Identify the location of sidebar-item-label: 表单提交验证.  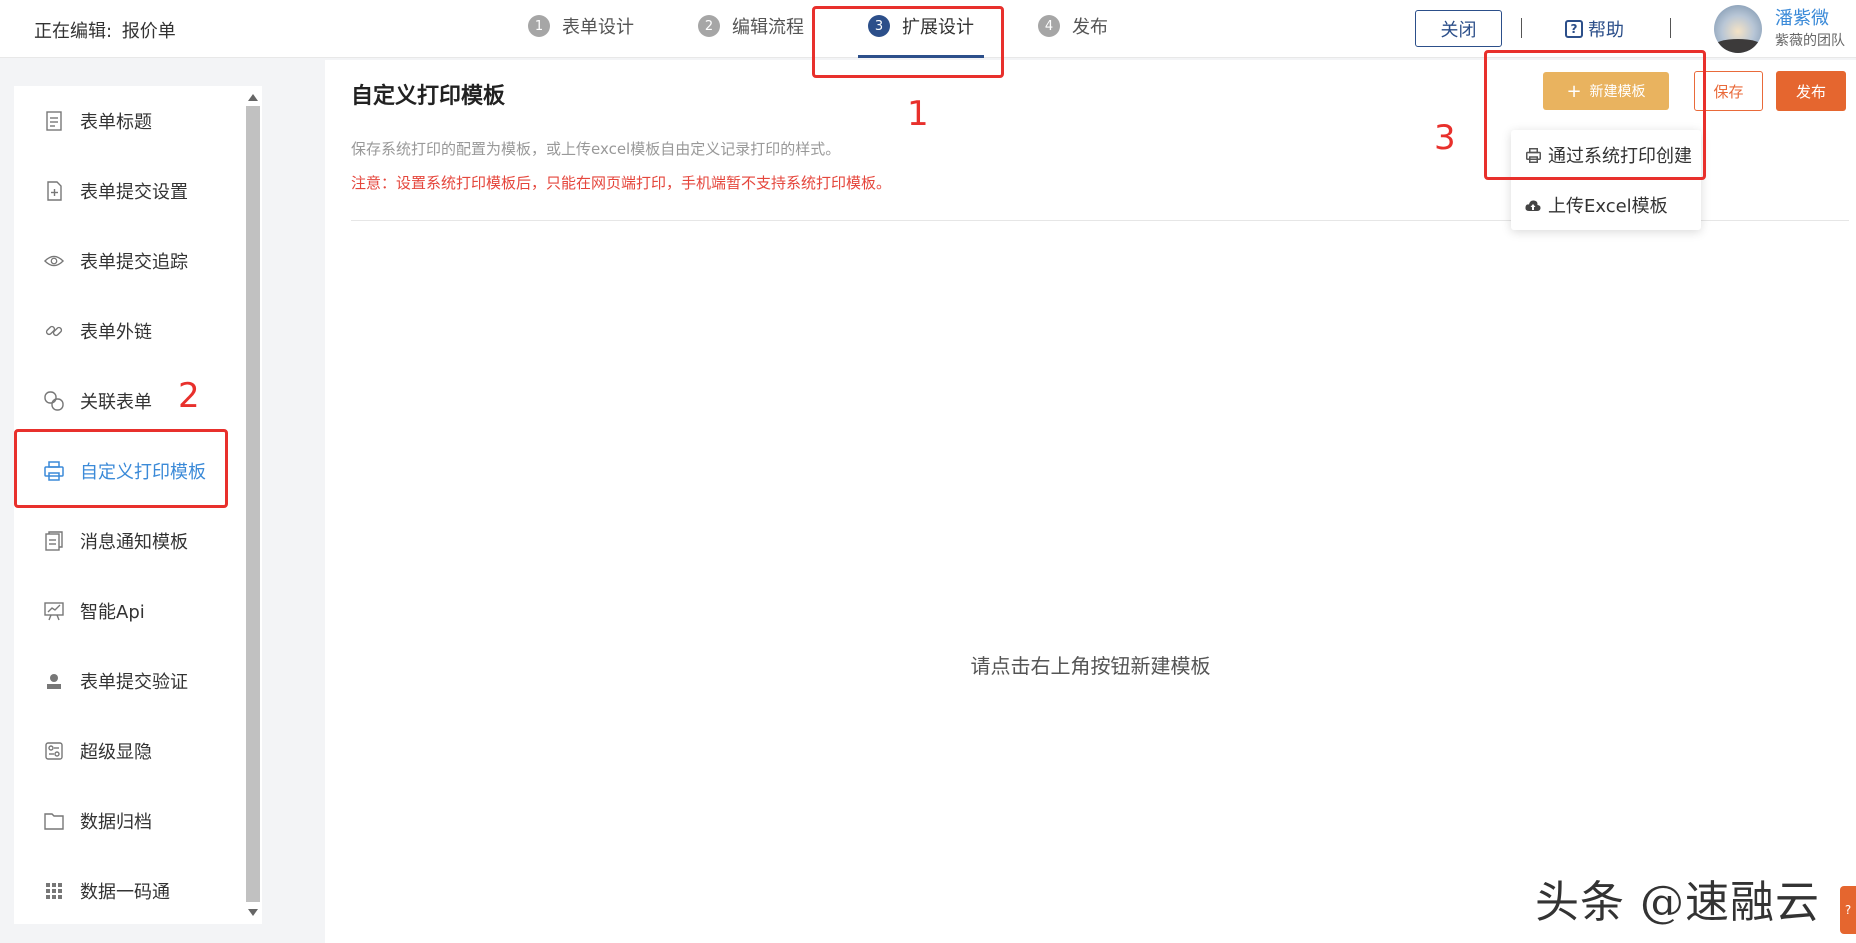
(134, 682).